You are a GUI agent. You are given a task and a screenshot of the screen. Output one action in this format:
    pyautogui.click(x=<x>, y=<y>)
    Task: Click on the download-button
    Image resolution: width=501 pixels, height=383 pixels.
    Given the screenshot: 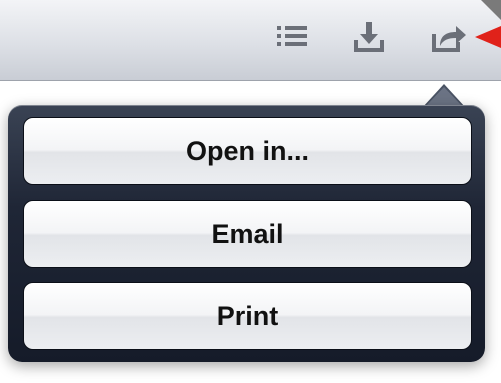 What is the action you would take?
    pyautogui.click(x=369, y=42)
    